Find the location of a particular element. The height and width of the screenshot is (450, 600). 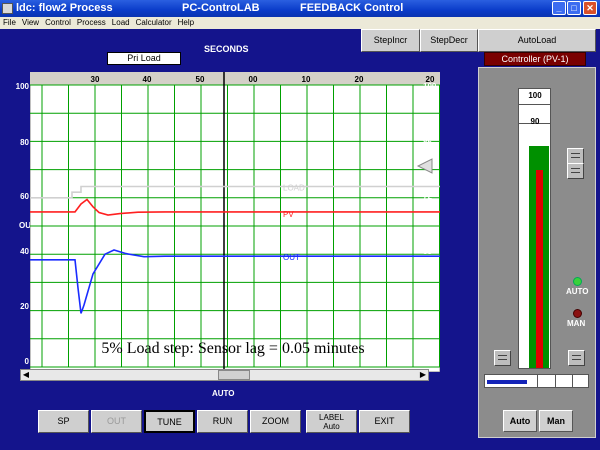

close-icon: ✕ is located at coordinates (590, 8).